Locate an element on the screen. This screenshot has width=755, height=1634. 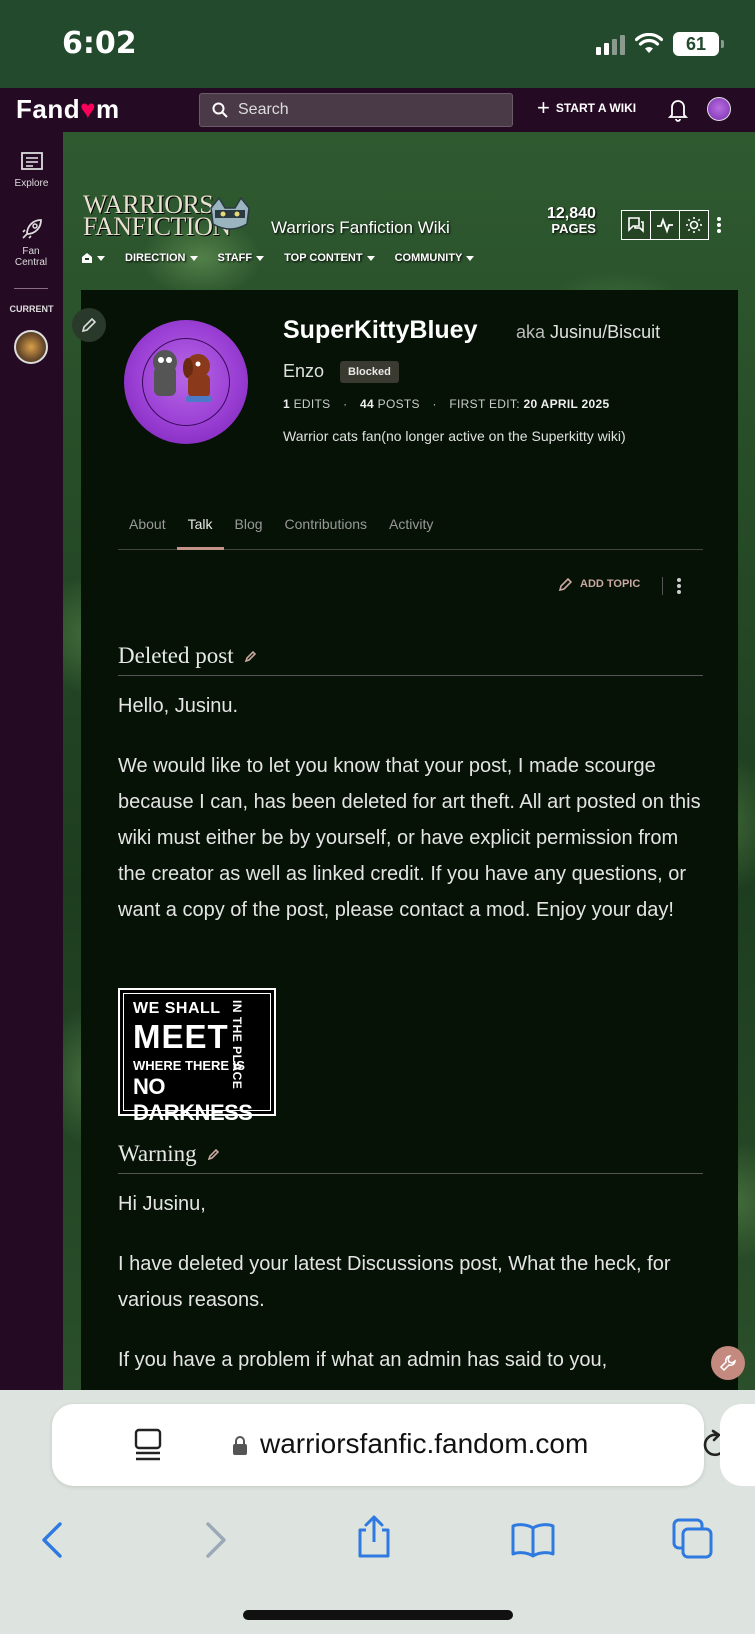
lock-icon is located at coordinates (240, 1445).